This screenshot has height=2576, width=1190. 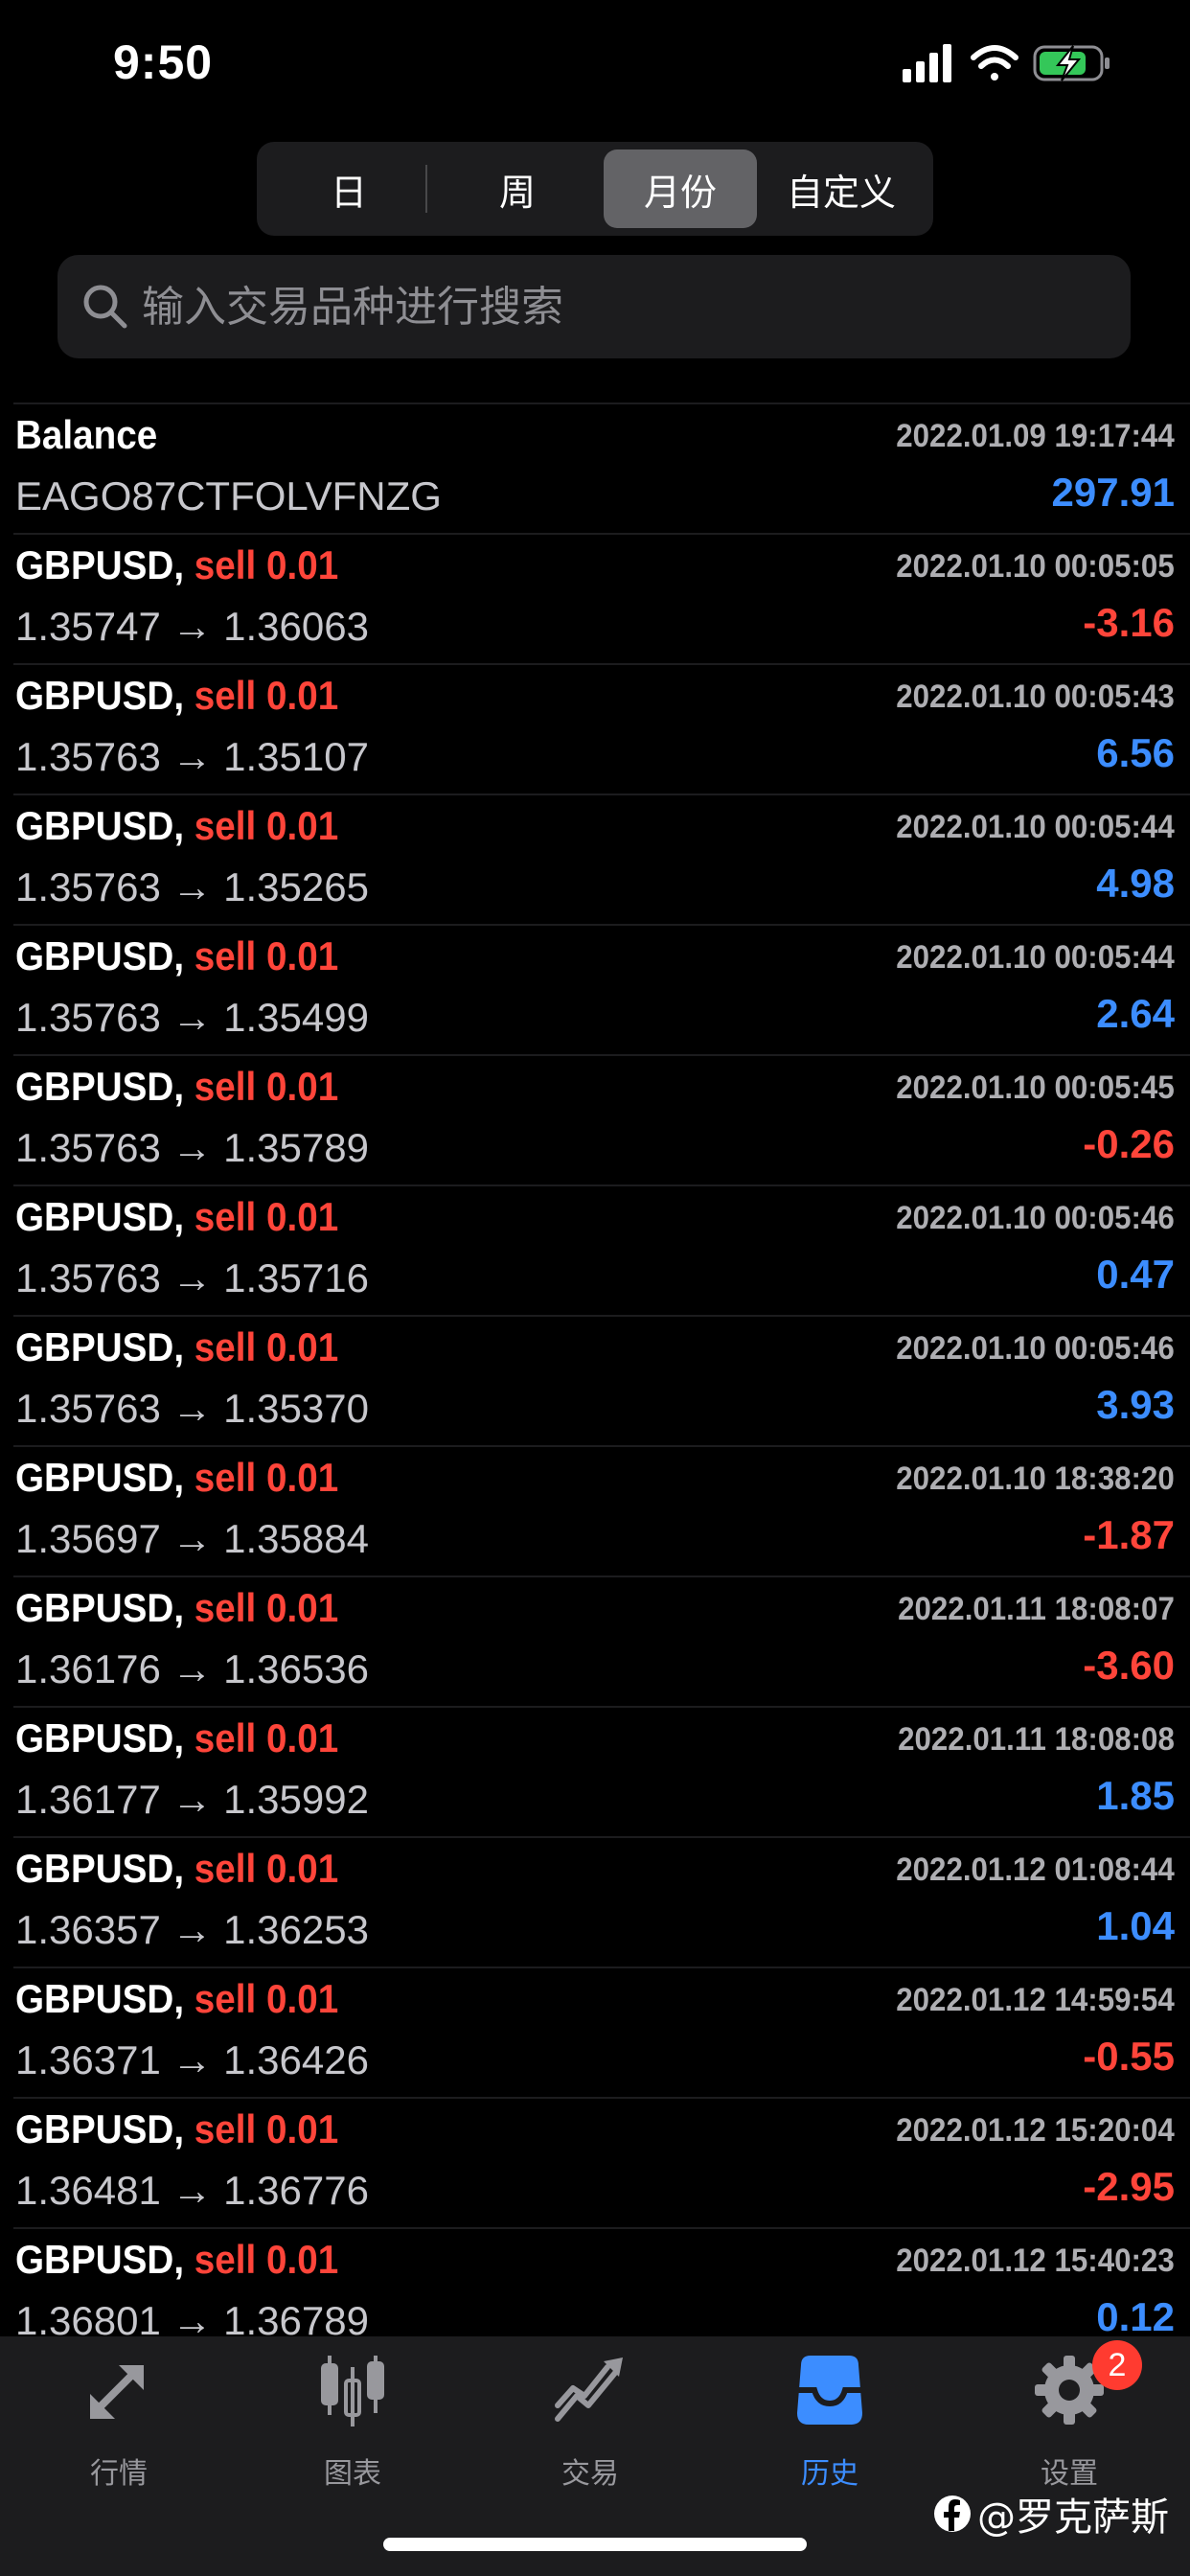 What do you see at coordinates (590, 2424) in the screenshot?
I see `tab-trade: 交易` at bounding box center [590, 2424].